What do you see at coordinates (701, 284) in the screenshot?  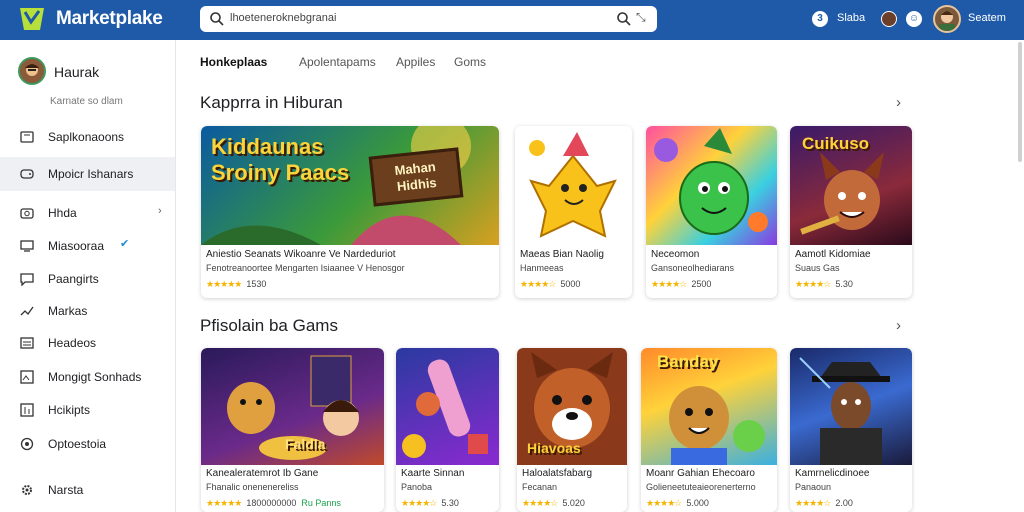 I see `rating-count: 2500` at bounding box center [701, 284].